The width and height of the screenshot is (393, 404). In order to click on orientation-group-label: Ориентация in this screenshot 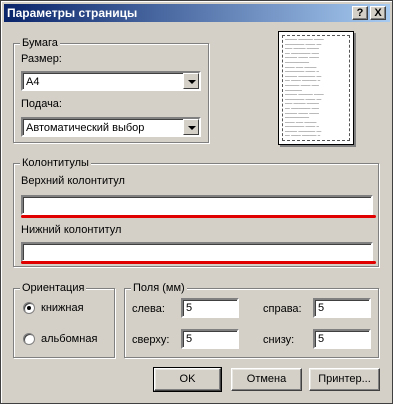, I will do `click(53, 288)`.